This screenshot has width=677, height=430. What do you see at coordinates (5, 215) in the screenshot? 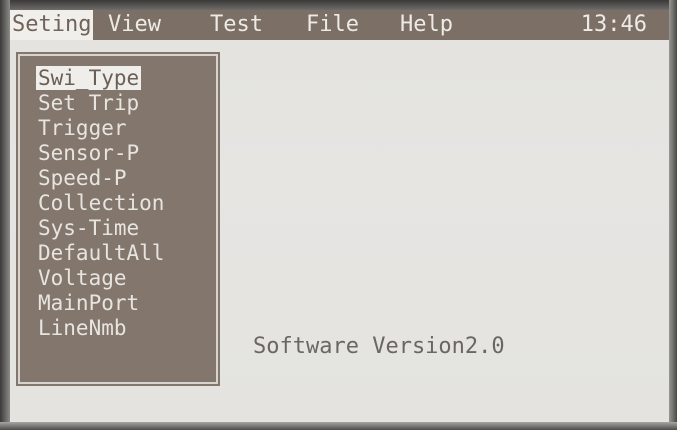
I see `bezel-left` at bounding box center [5, 215].